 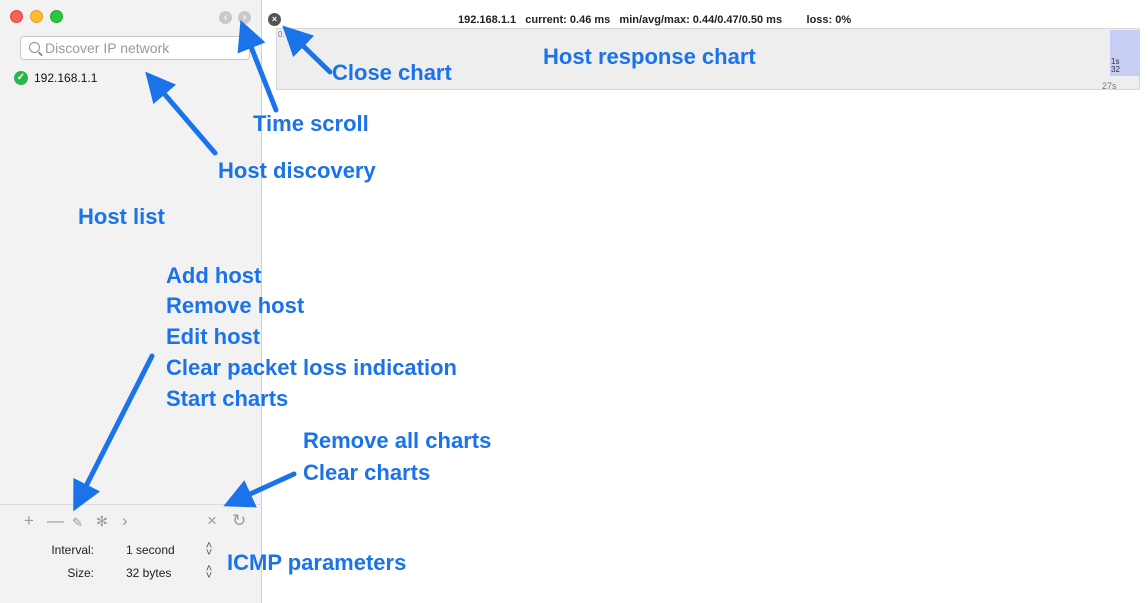 What do you see at coordinates (1115, 65) in the screenshot?
I see `chart-bar-label: 1s 32` at bounding box center [1115, 65].